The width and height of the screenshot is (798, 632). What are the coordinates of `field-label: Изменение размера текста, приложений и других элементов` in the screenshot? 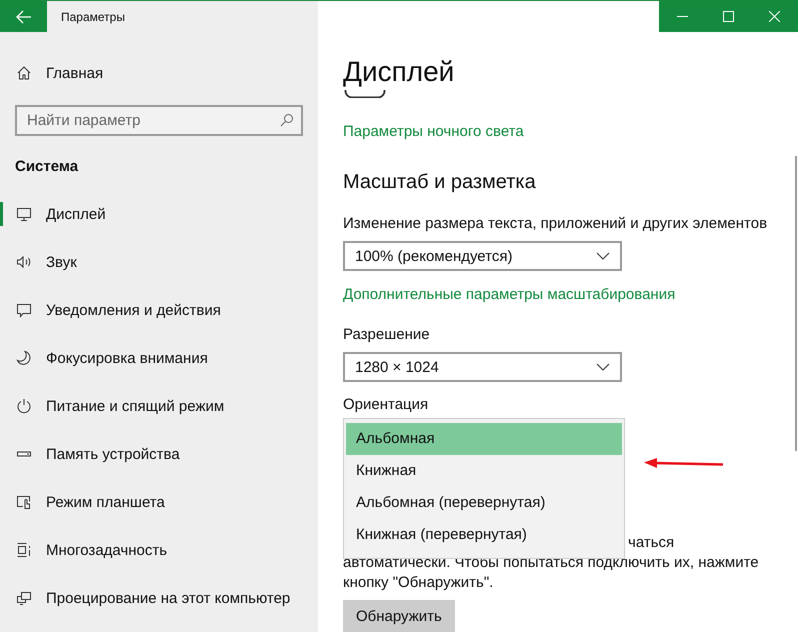 It's located at (555, 224).